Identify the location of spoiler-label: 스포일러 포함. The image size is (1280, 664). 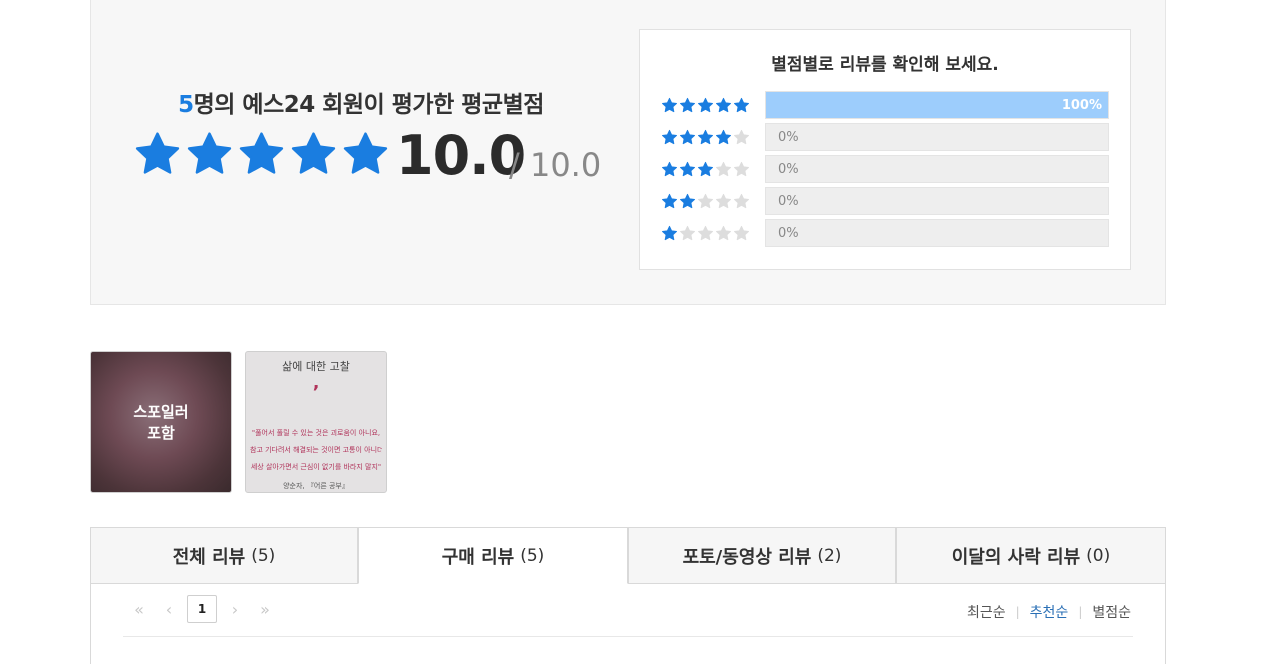
(161, 423).